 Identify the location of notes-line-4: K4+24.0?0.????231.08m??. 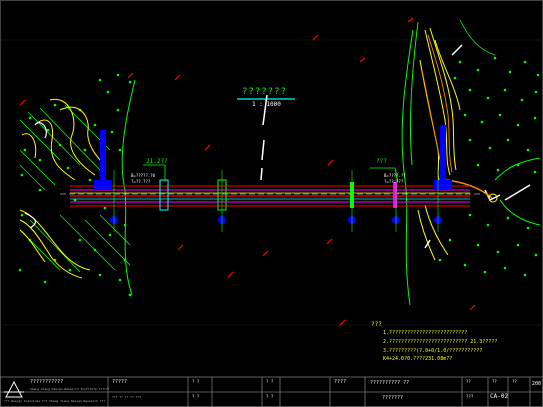
(418, 359).